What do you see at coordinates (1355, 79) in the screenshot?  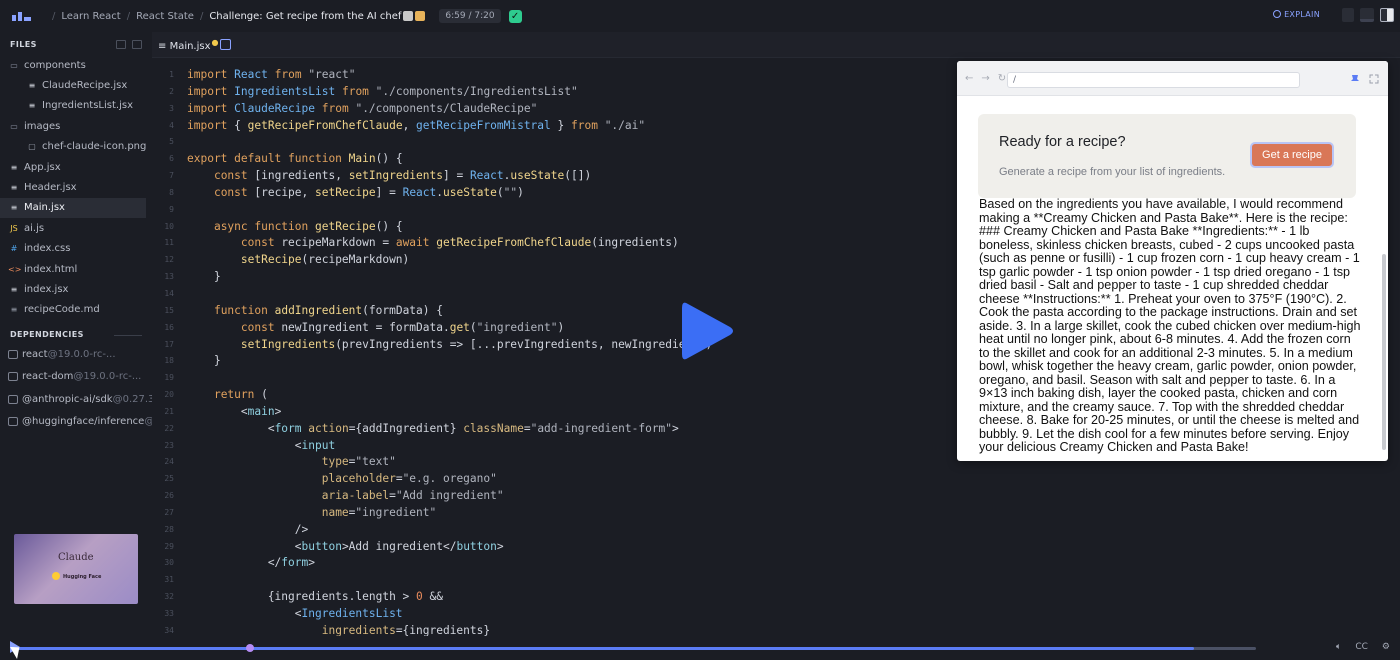 I see `pin-icon` at bounding box center [1355, 79].